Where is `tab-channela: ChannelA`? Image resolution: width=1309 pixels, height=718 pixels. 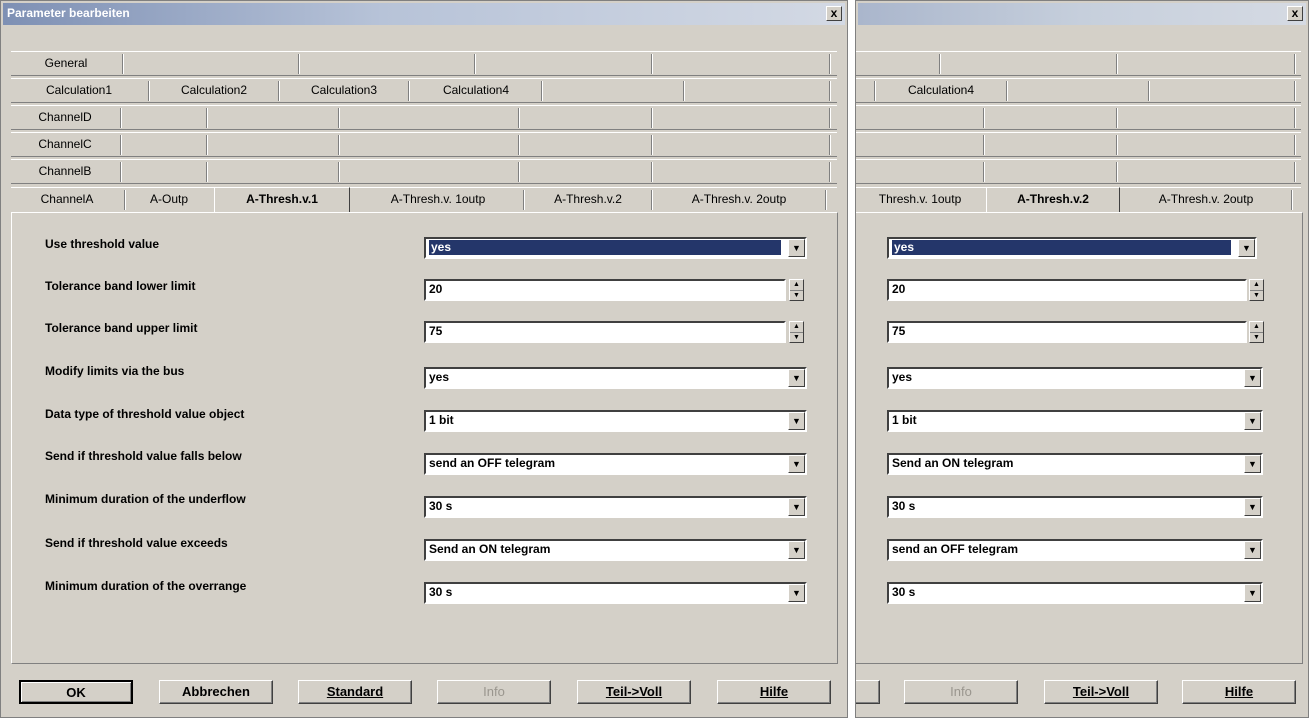
tab-channela: ChannelA is located at coordinates (67, 199).